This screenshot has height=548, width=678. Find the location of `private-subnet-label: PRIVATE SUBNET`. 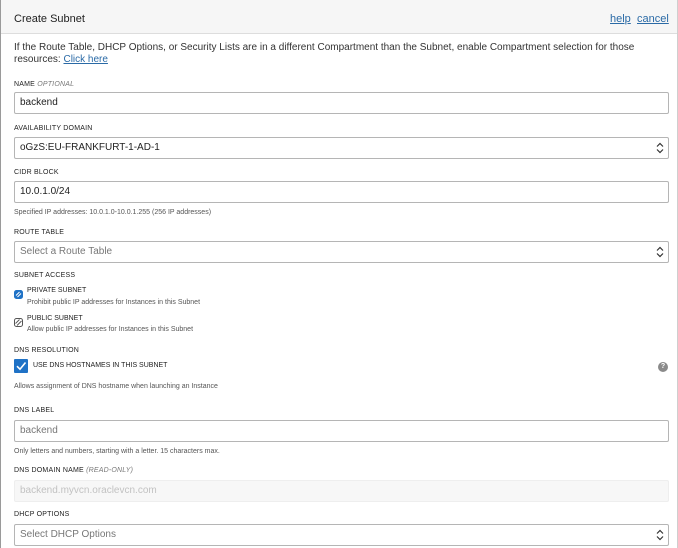

private-subnet-label: PRIVATE SUBNET is located at coordinates (57, 290).